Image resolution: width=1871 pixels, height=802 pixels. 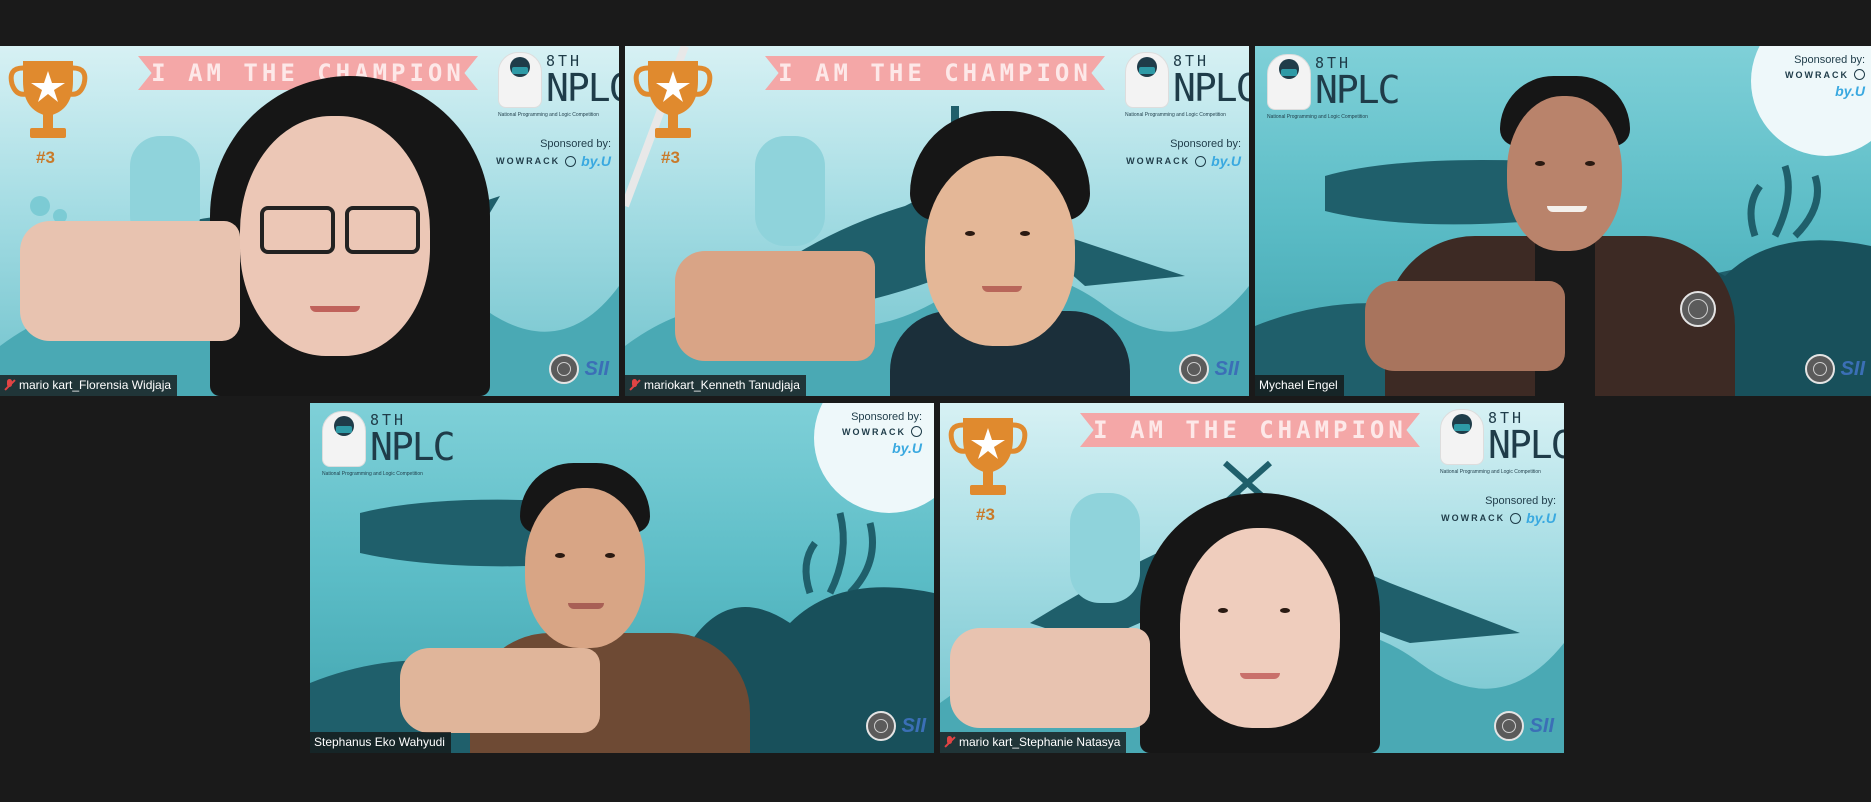 What do you see at coordinates (95, 385) in the screenshot?
I see `participant-name: mario kart_Florensia Widjaja` at bounding box center [95, 385].